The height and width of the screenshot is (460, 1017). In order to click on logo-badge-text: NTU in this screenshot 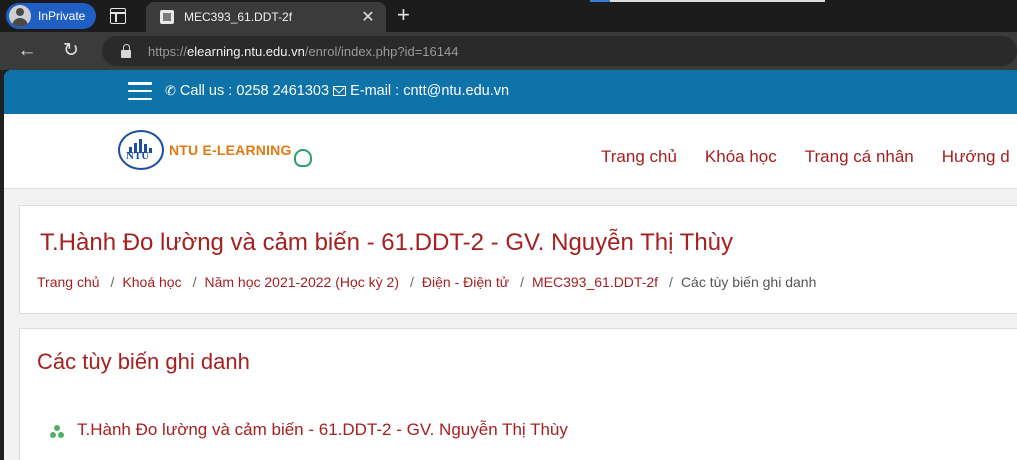, I will do `click(138, 156)`.